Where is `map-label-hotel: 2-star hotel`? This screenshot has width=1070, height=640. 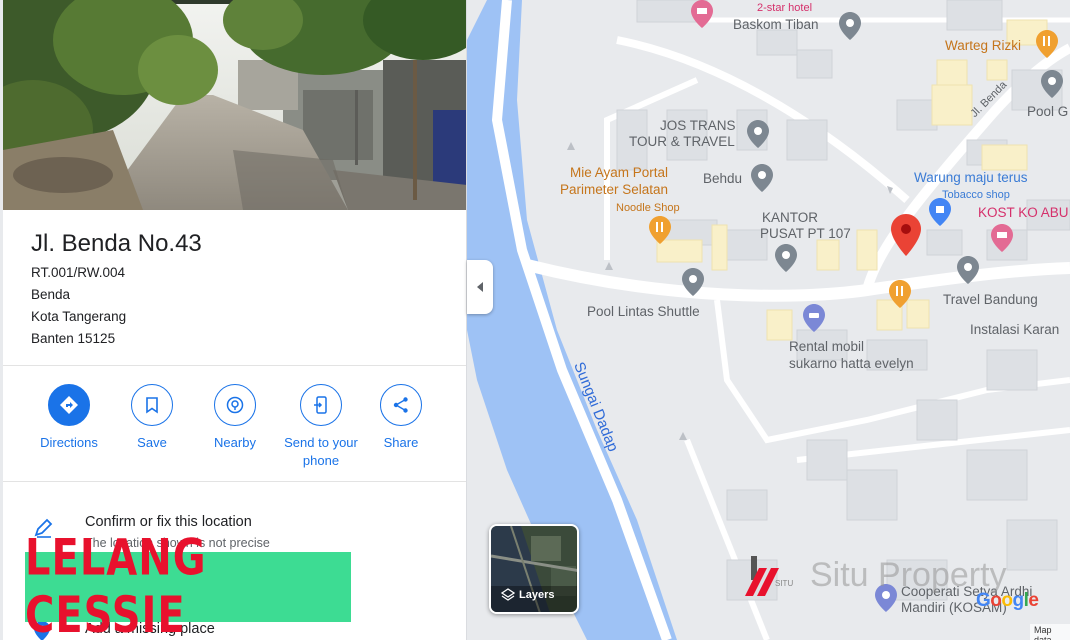
map-label-hotel: 2-star hotel is located at coordinates (785, 8).